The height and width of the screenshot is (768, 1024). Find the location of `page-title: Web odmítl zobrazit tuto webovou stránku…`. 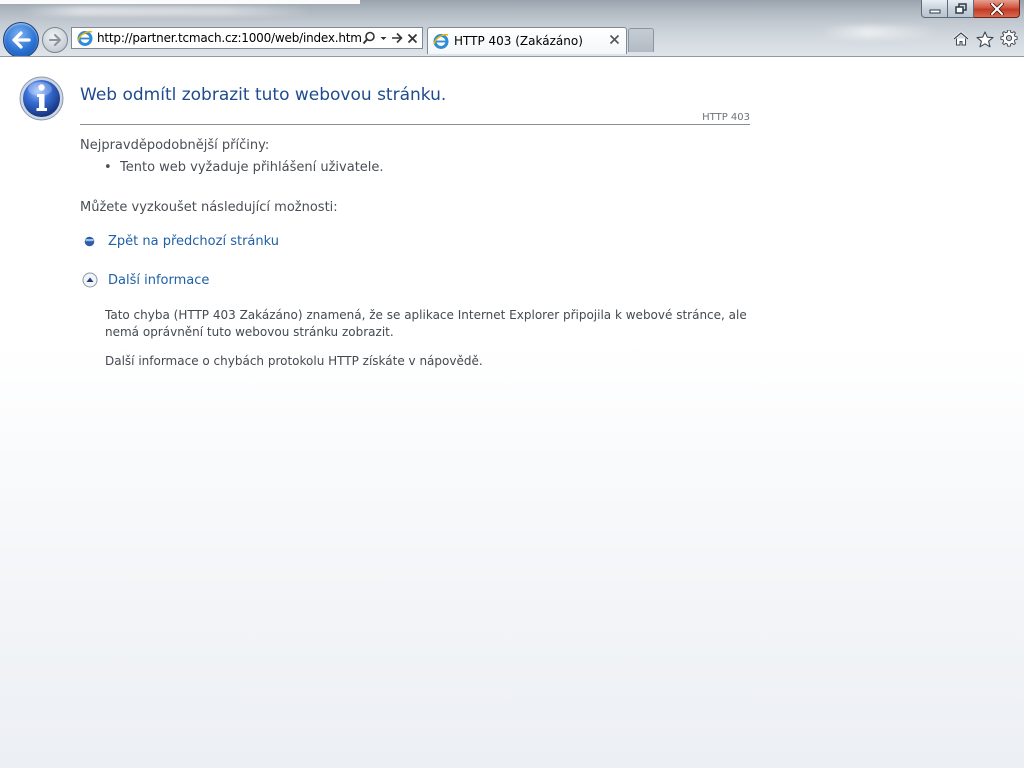

page-title: Web odmítl zobrazit tuto webovou stránku… is located at coordinates (263, 95).